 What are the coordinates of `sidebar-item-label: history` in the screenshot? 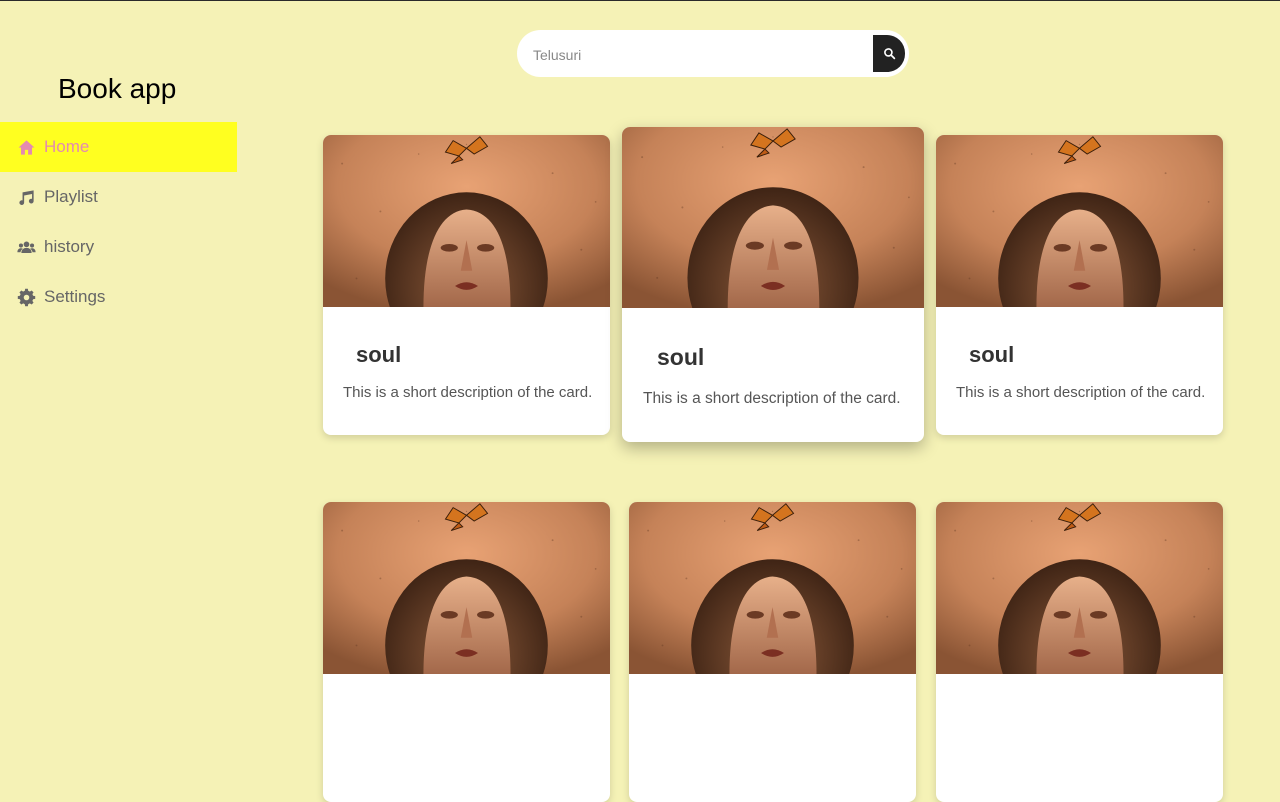 It's located at (69, 246).